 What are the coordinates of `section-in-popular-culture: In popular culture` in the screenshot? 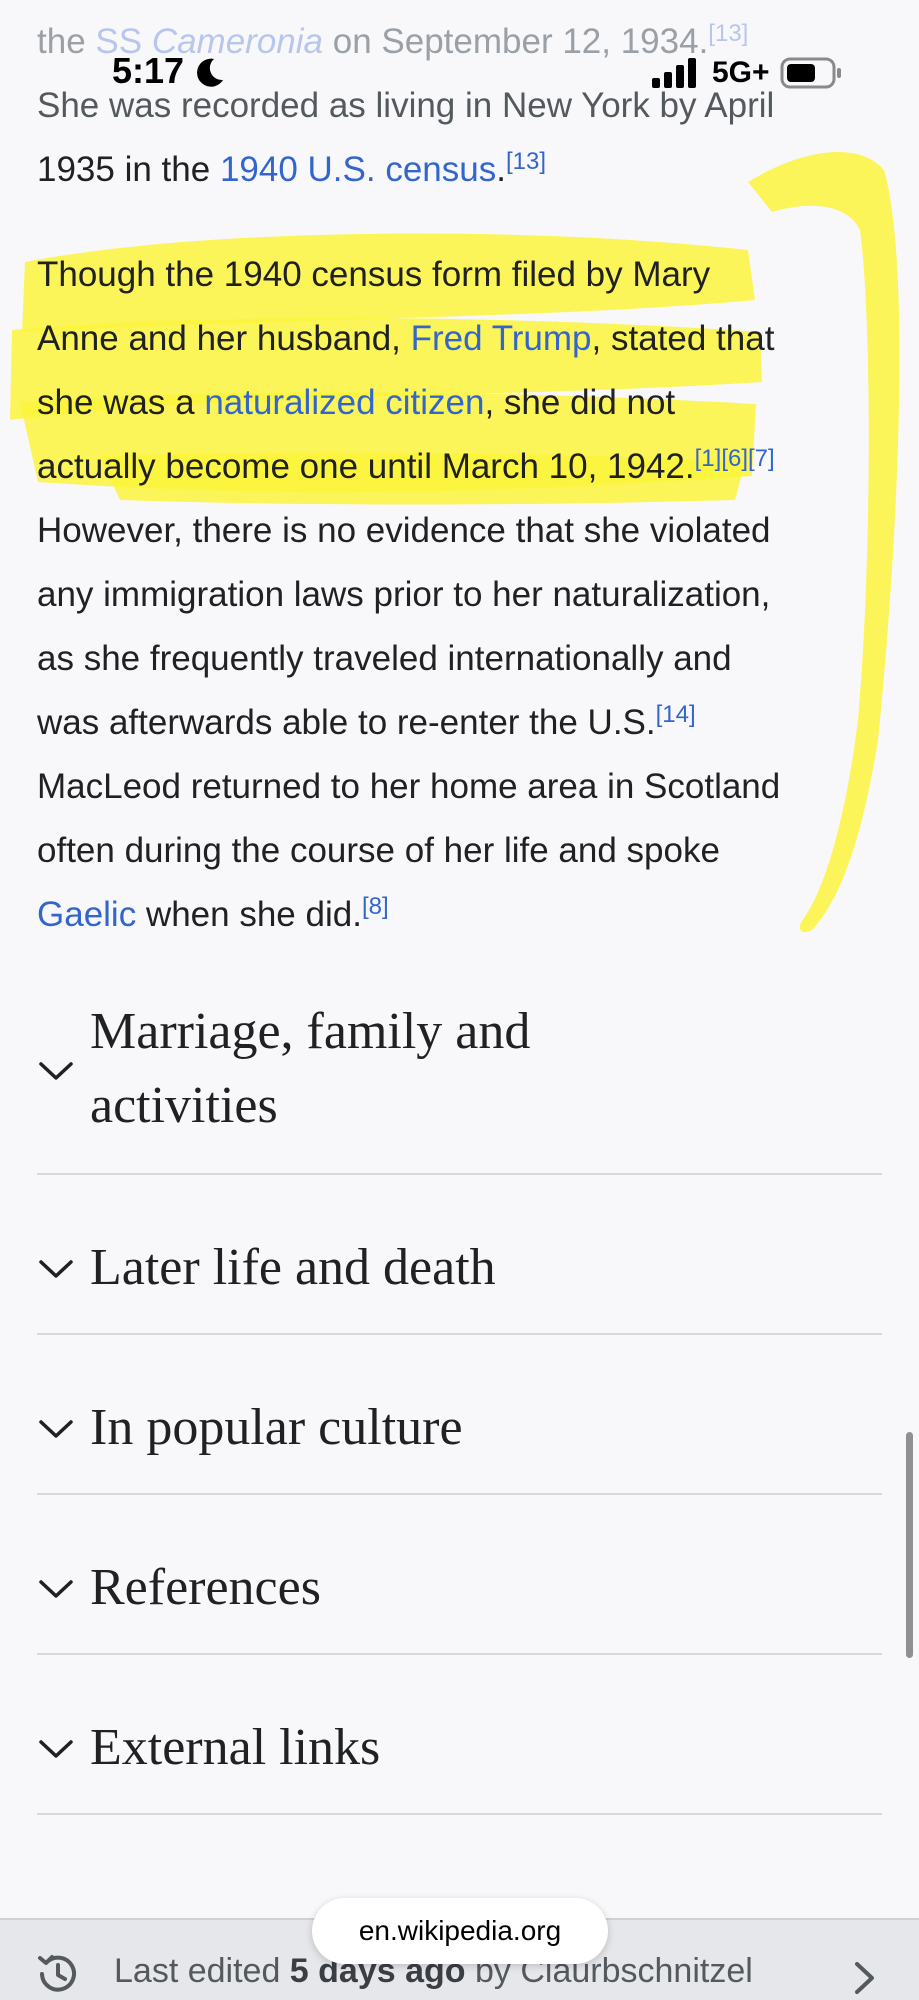 It's located at (459, 1414).